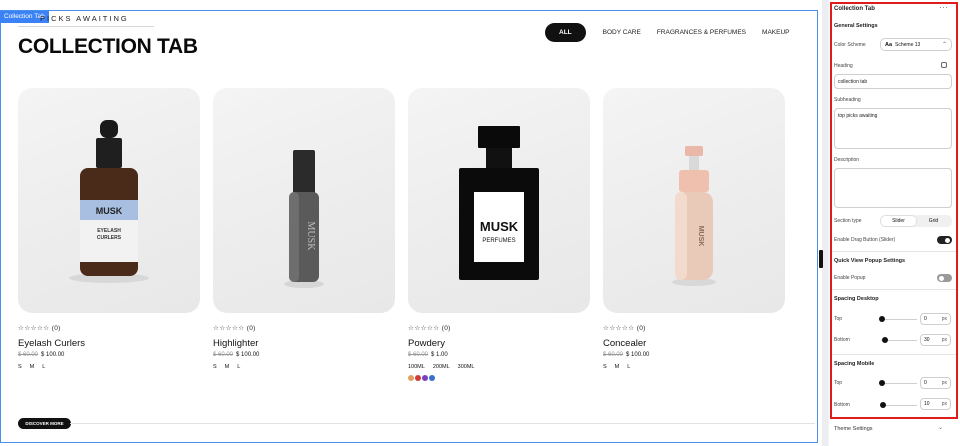  Describe the element at coordinates (416, 367) in the screenshot. I see `variant-option: 100ML` at that location.